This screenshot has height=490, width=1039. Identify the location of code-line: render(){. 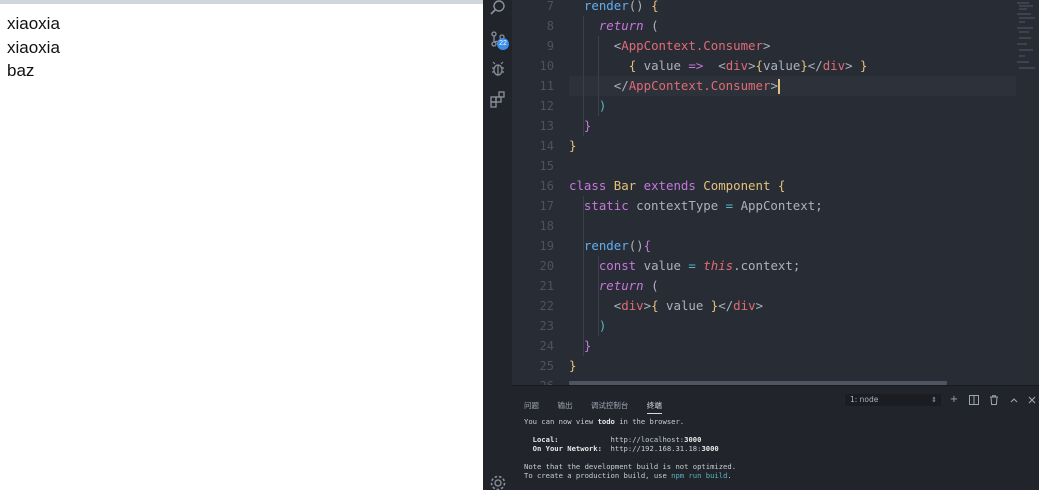
(718, 246).